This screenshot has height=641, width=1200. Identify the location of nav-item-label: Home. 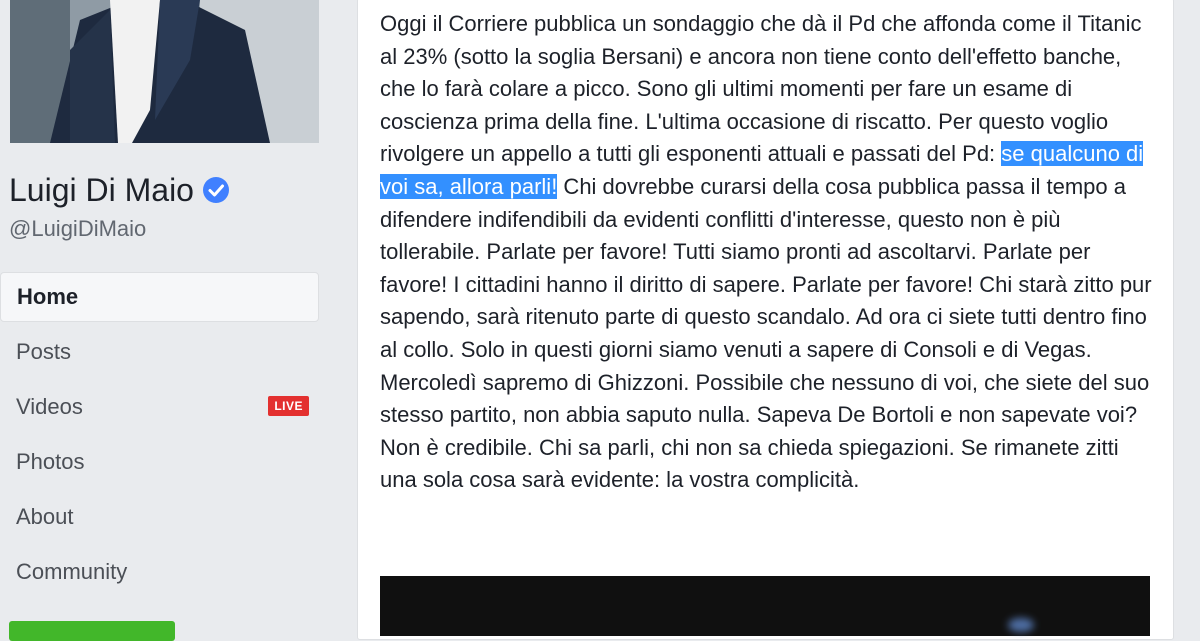
(48, 296).